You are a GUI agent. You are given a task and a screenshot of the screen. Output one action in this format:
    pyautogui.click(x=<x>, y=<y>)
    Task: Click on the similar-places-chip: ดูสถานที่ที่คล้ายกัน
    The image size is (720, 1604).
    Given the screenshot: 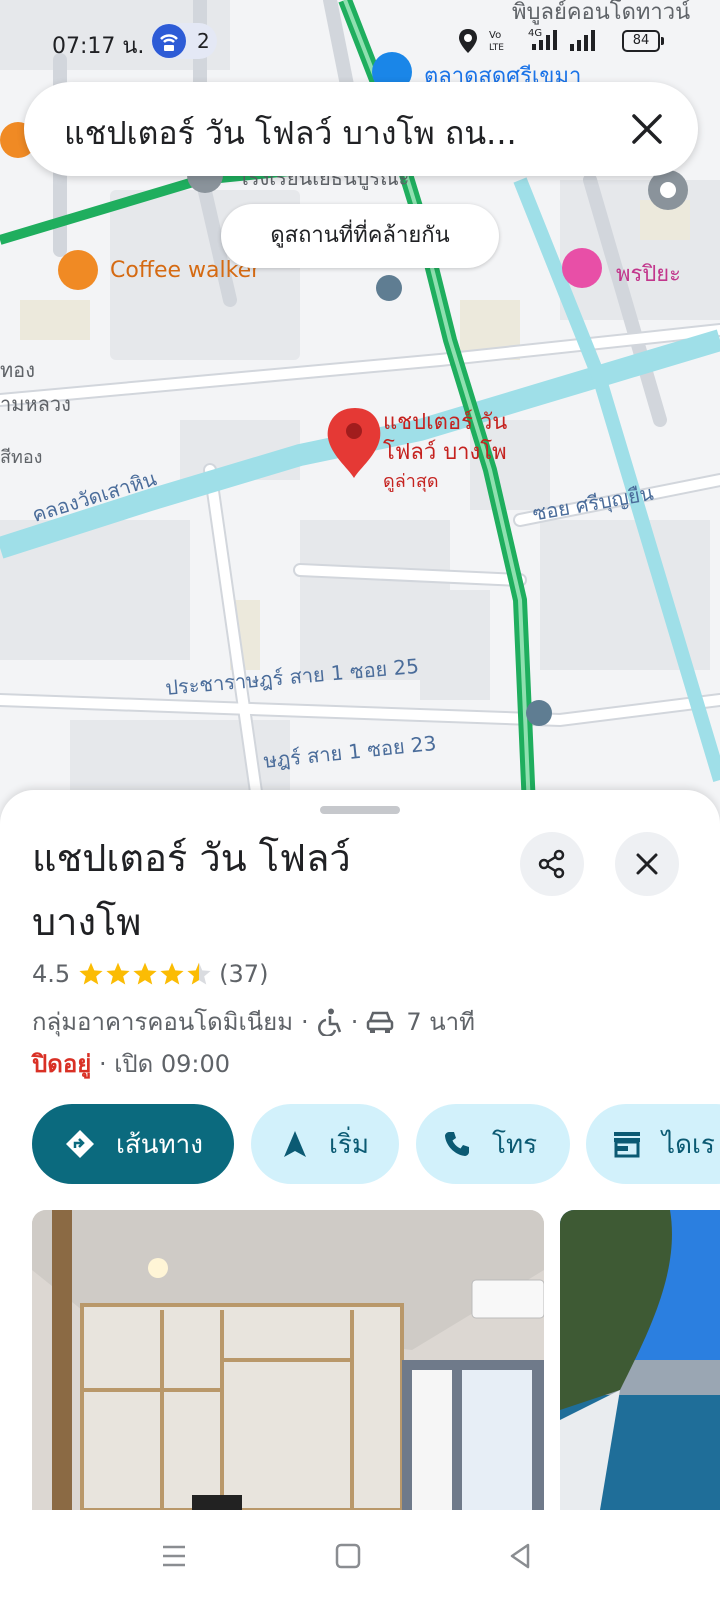 What is the action you would take?
    pyautogui.click(x=360, y=236)
    